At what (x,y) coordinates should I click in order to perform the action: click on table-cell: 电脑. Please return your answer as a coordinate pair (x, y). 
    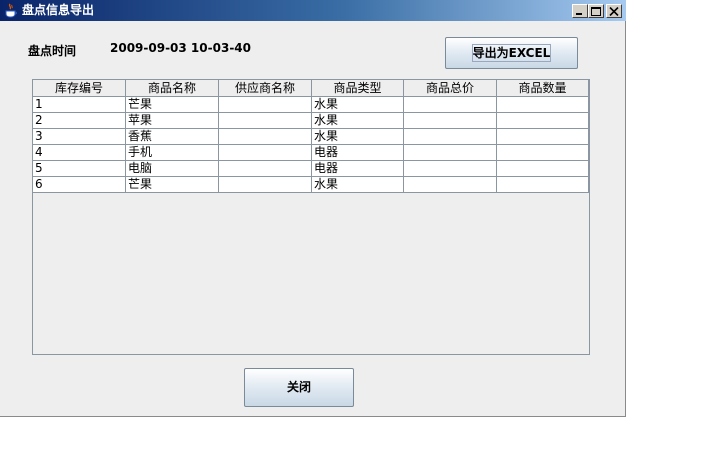
    Looking at the image, I should click on (172, 169).